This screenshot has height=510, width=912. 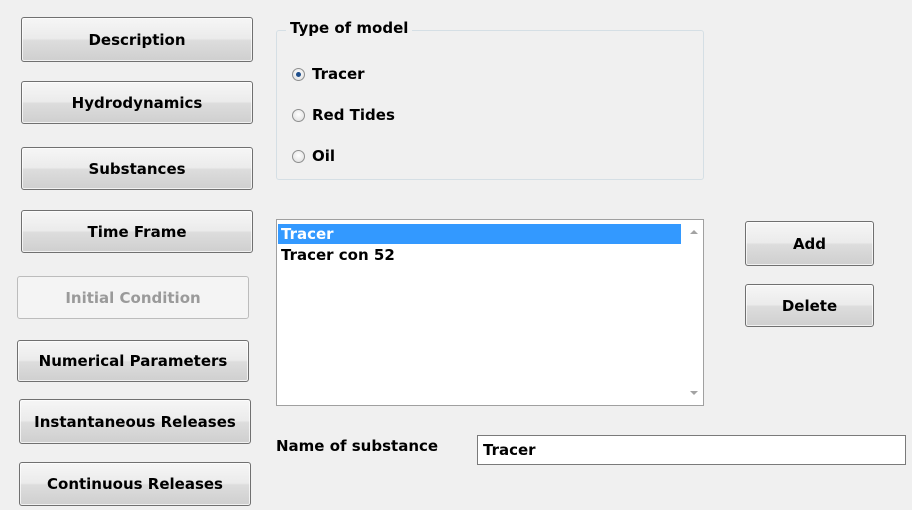 What do you see at coordinates (135, 484) in the screenshot?
I see `continuous-releases-button: Continuous Releases` at bounding box center [135, 484].